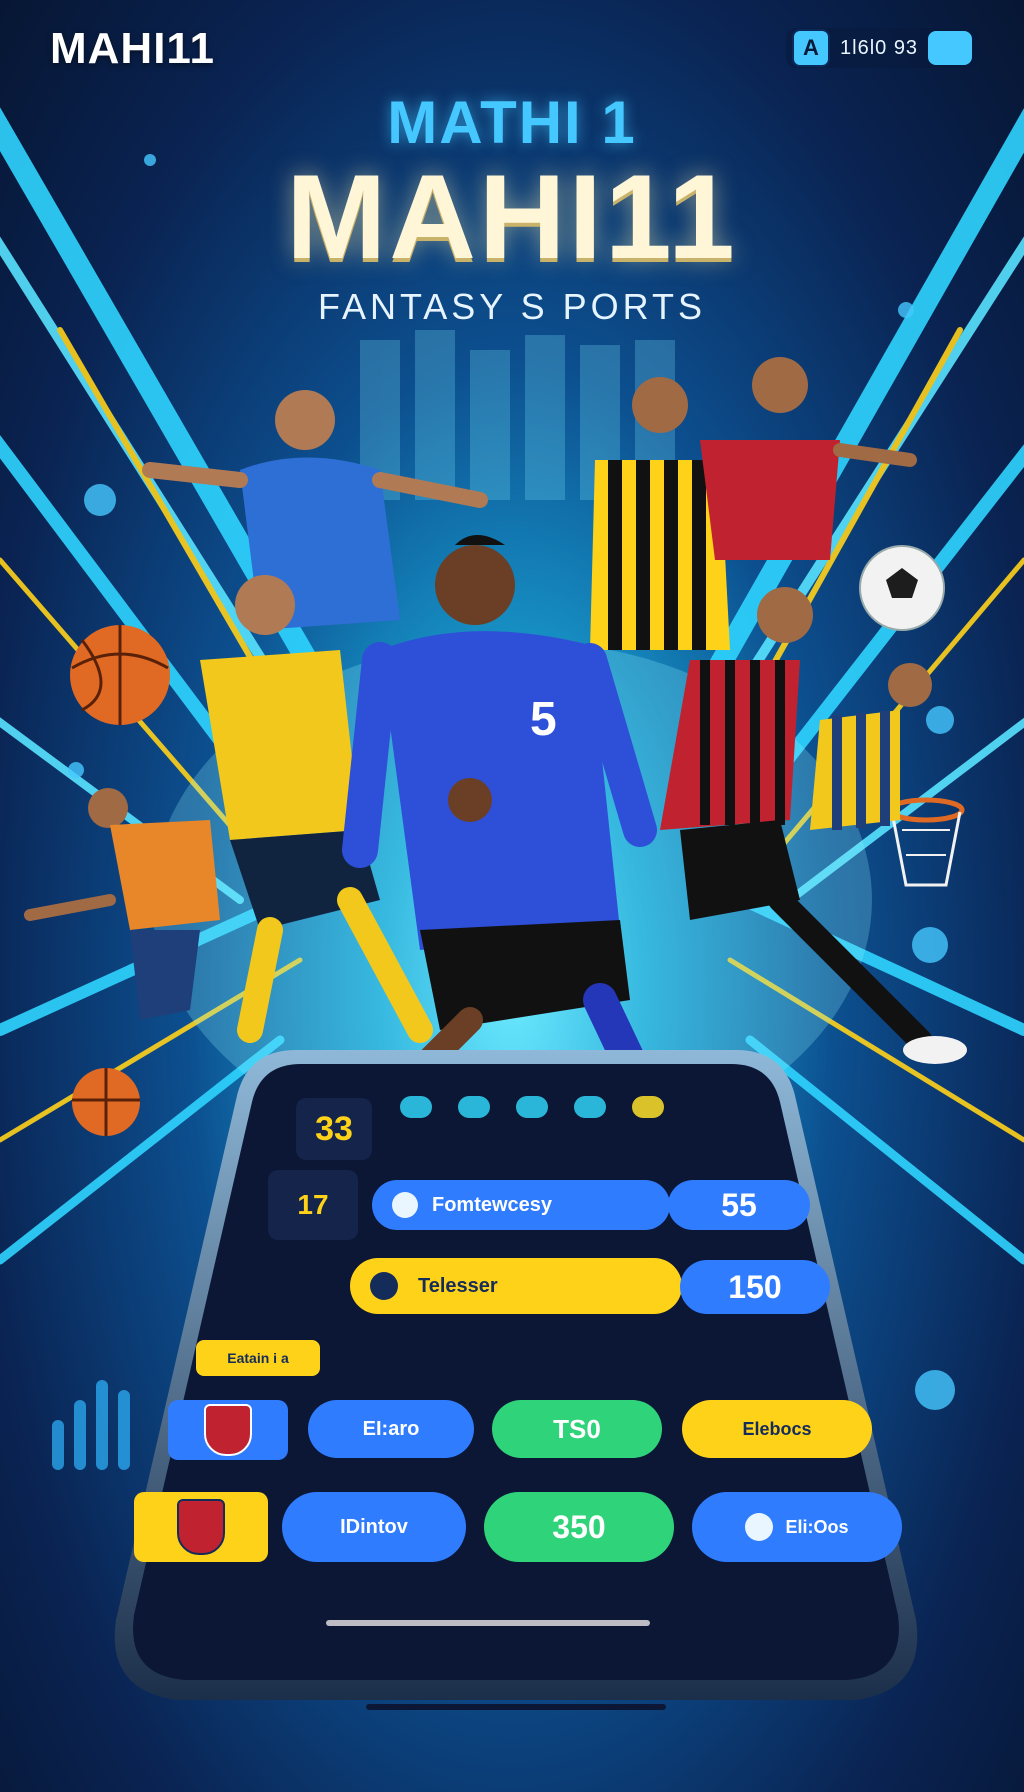  Describe the element at coordinates (316, 809) in the screenshot. I see `player-yellow` at that location.